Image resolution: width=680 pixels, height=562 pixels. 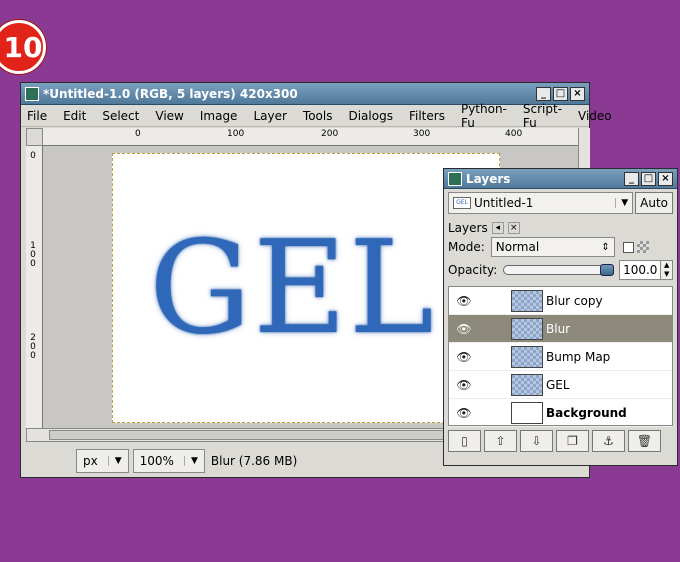 What do you see at coordinates (654, 203) in the screenshot?
I see `auto-button: Auto` at bounding box center [654, 203].